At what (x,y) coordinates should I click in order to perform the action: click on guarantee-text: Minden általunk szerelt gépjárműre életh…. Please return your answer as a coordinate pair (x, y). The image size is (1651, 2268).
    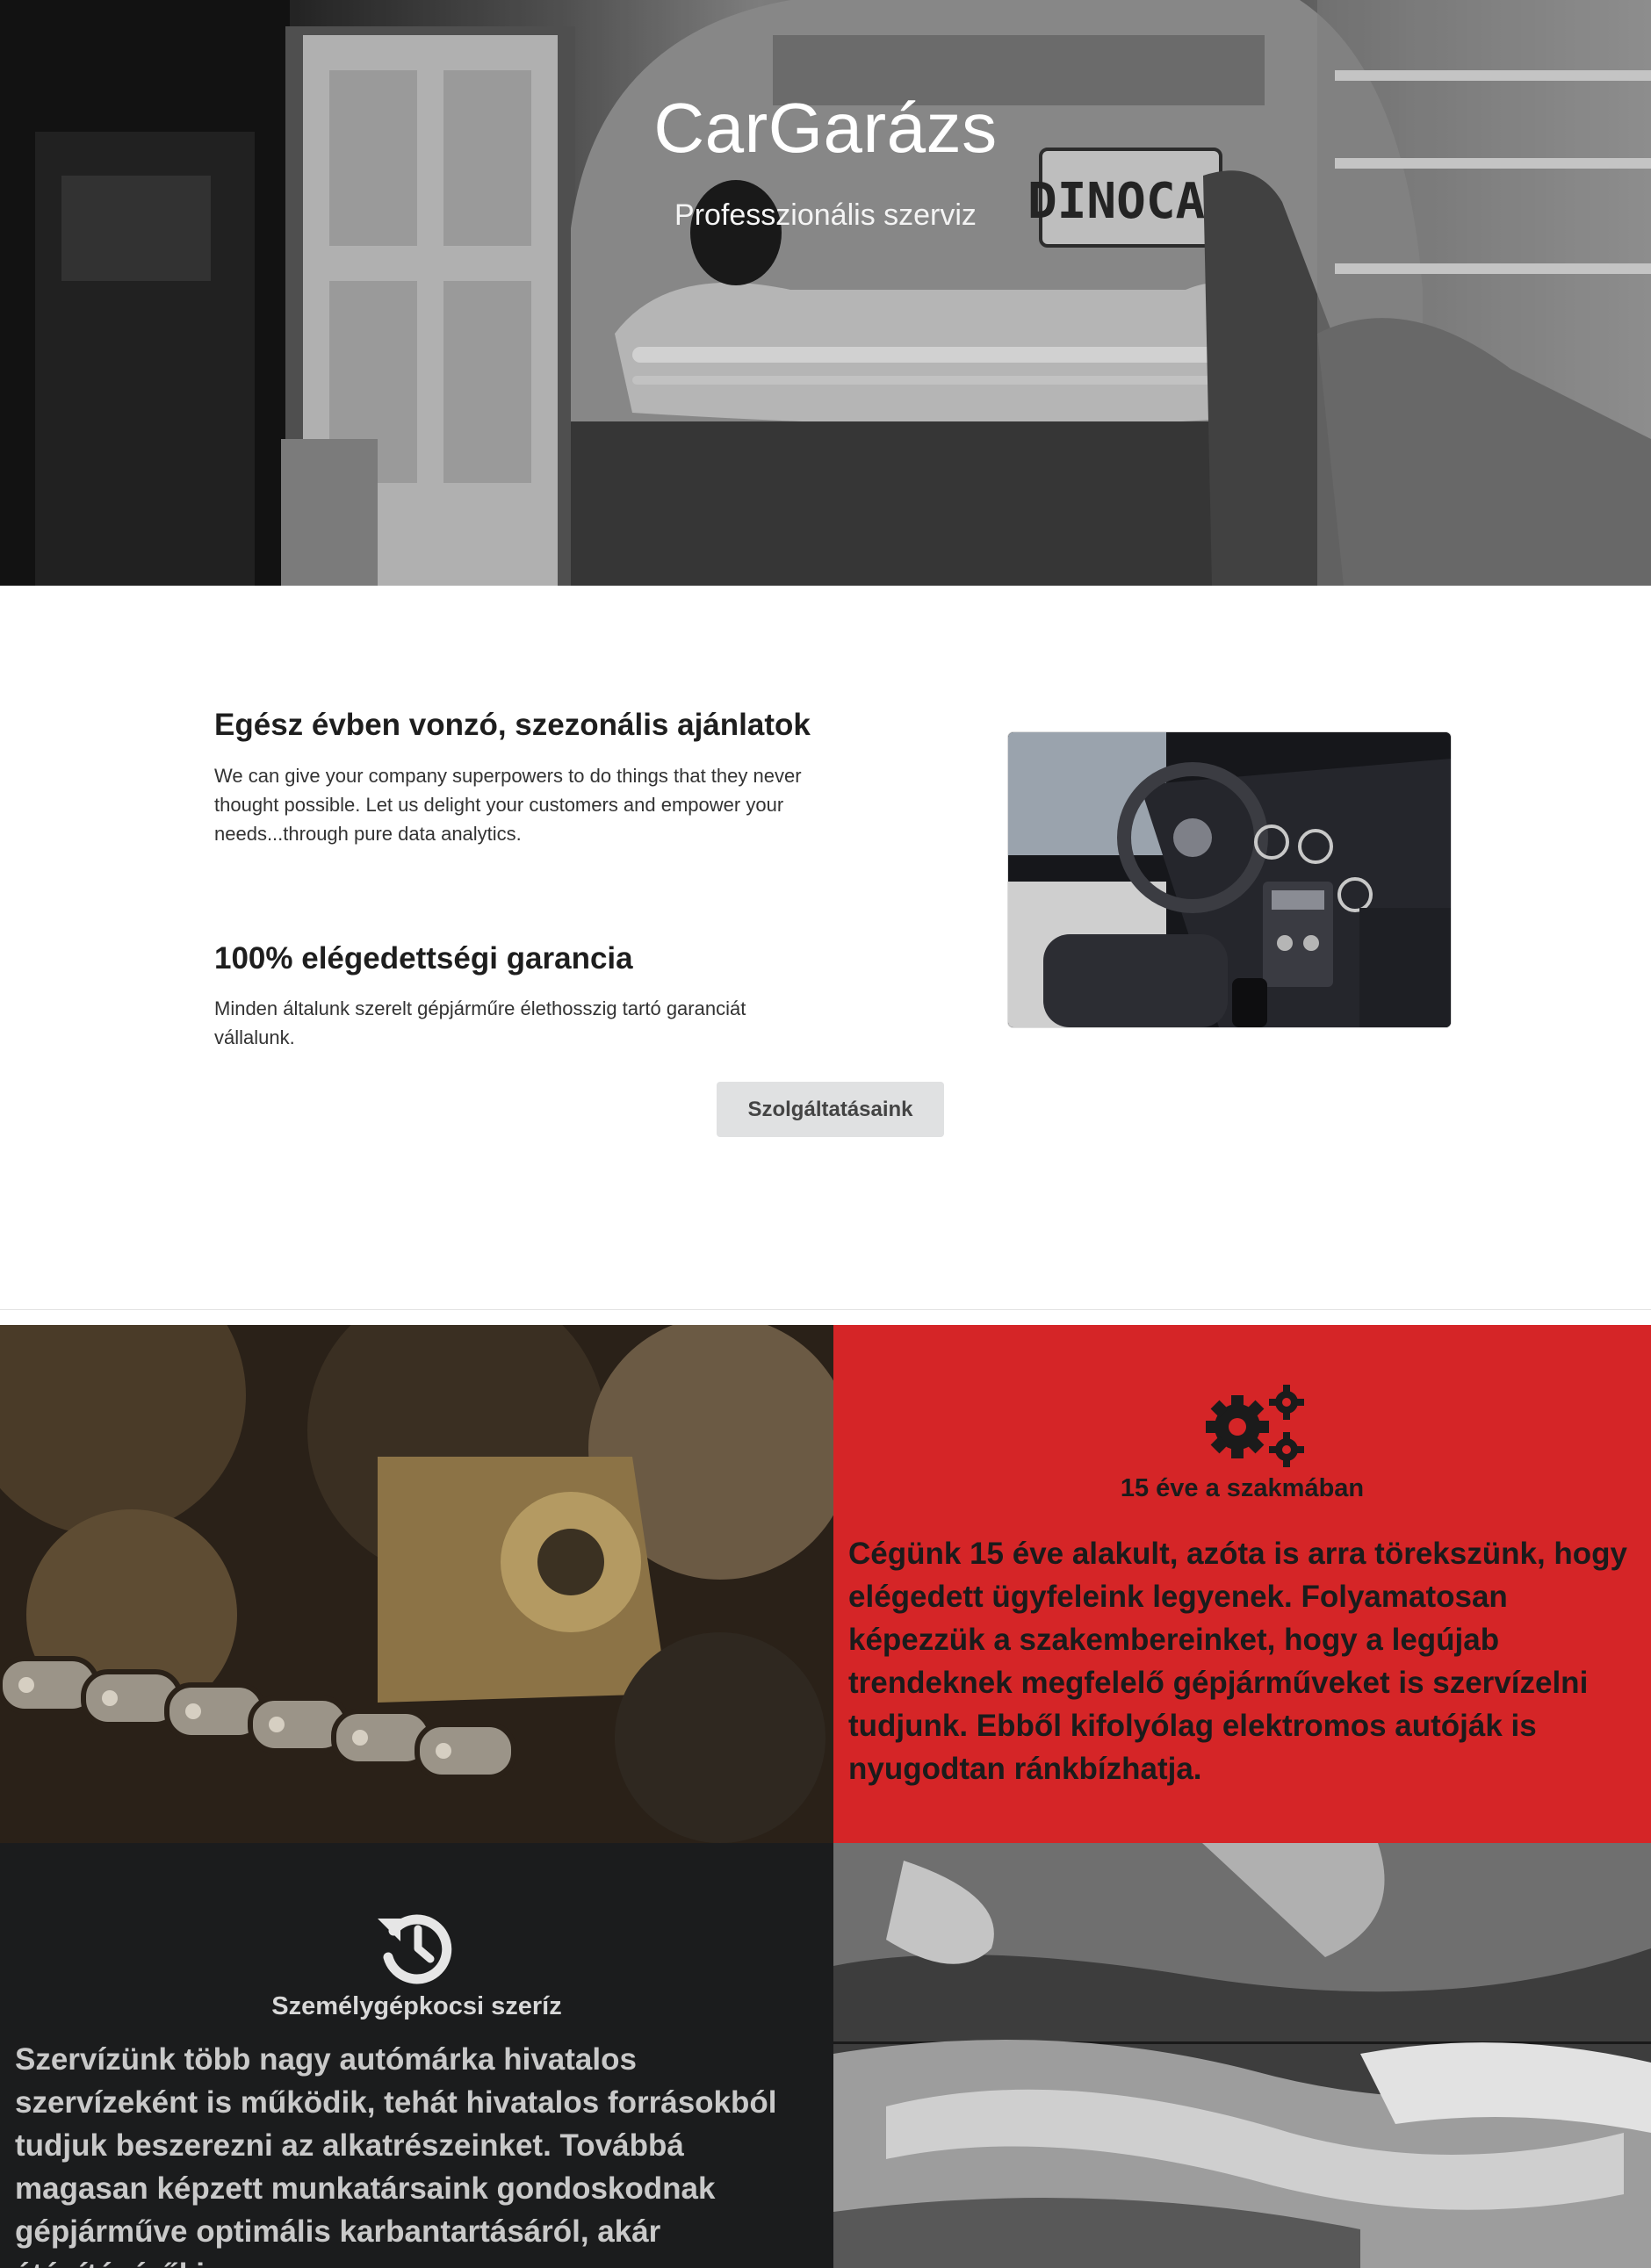
    Looking at the image, I should click on (480, 1022).